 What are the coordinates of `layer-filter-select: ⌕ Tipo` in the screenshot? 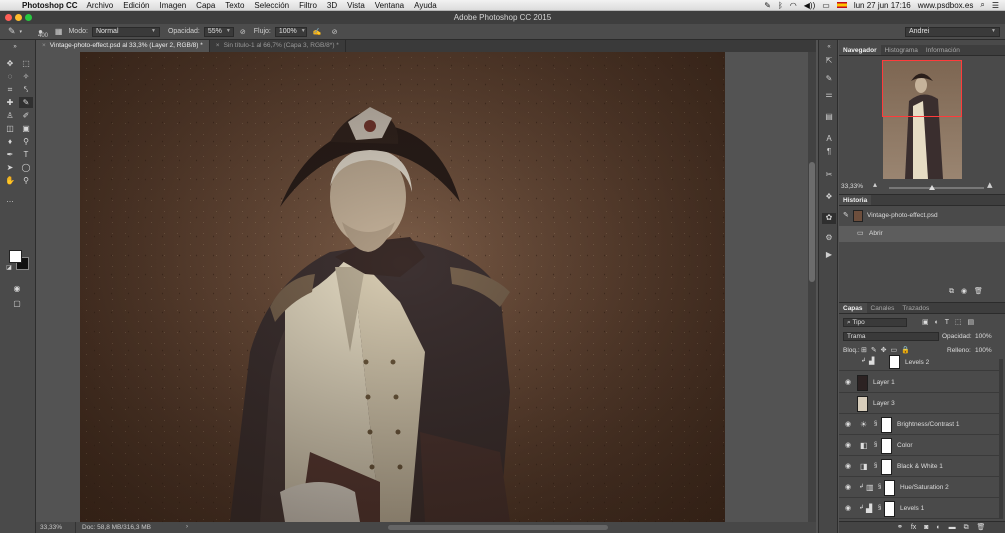 It's located at (875, 322).